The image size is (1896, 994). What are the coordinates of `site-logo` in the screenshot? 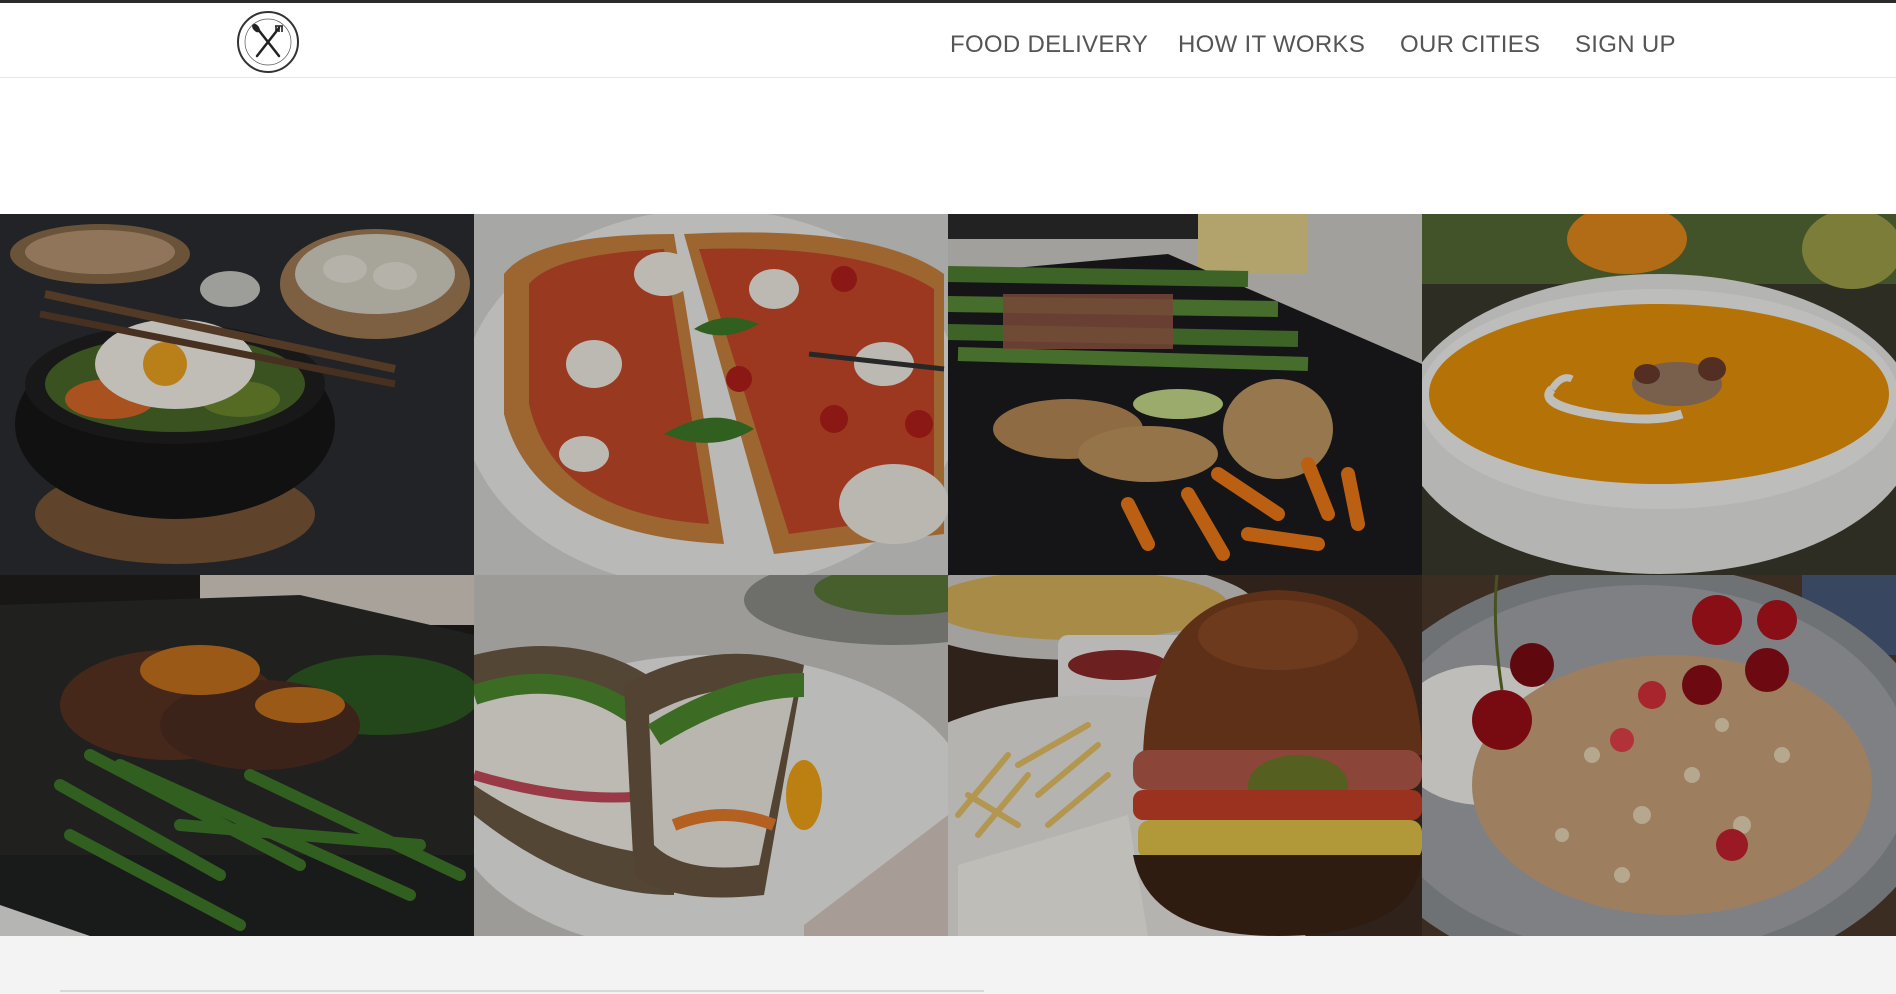 It's located at (268, 42).